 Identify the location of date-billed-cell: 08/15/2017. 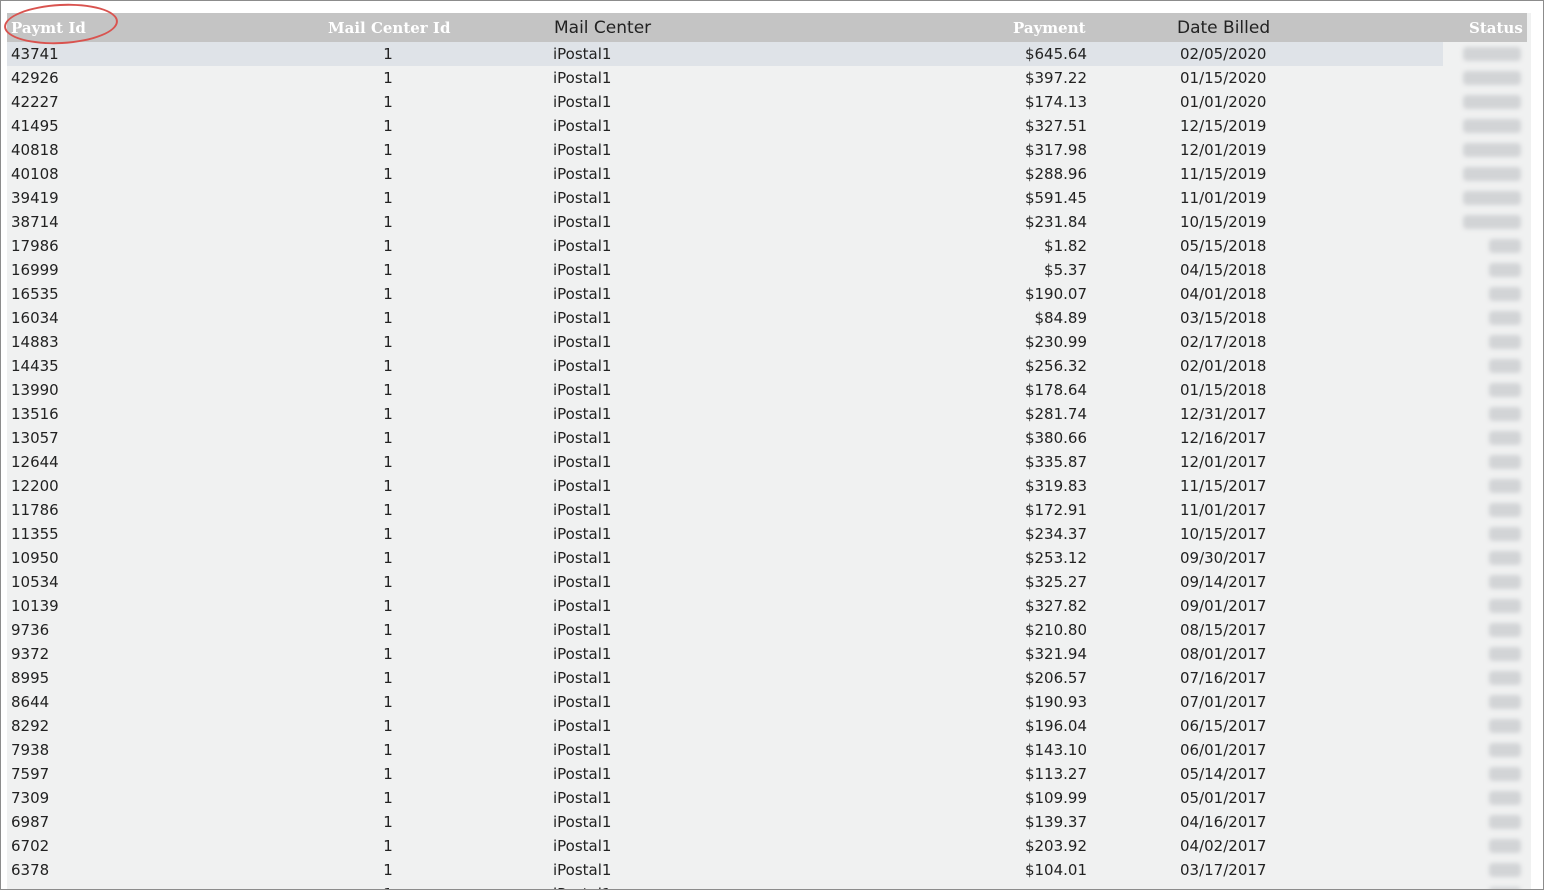
(1223, 630).